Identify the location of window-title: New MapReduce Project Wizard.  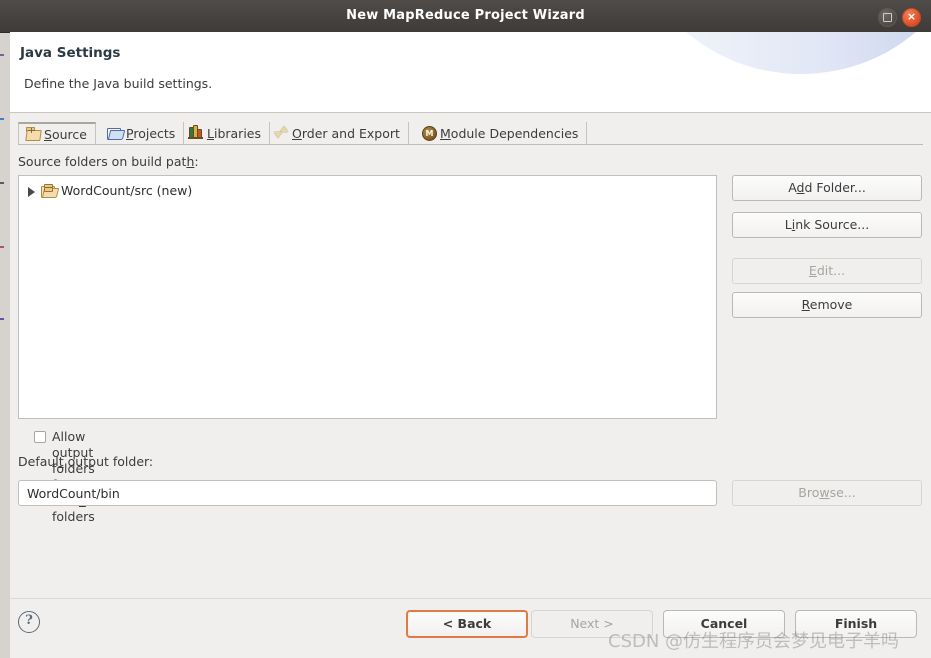
(465, 15).